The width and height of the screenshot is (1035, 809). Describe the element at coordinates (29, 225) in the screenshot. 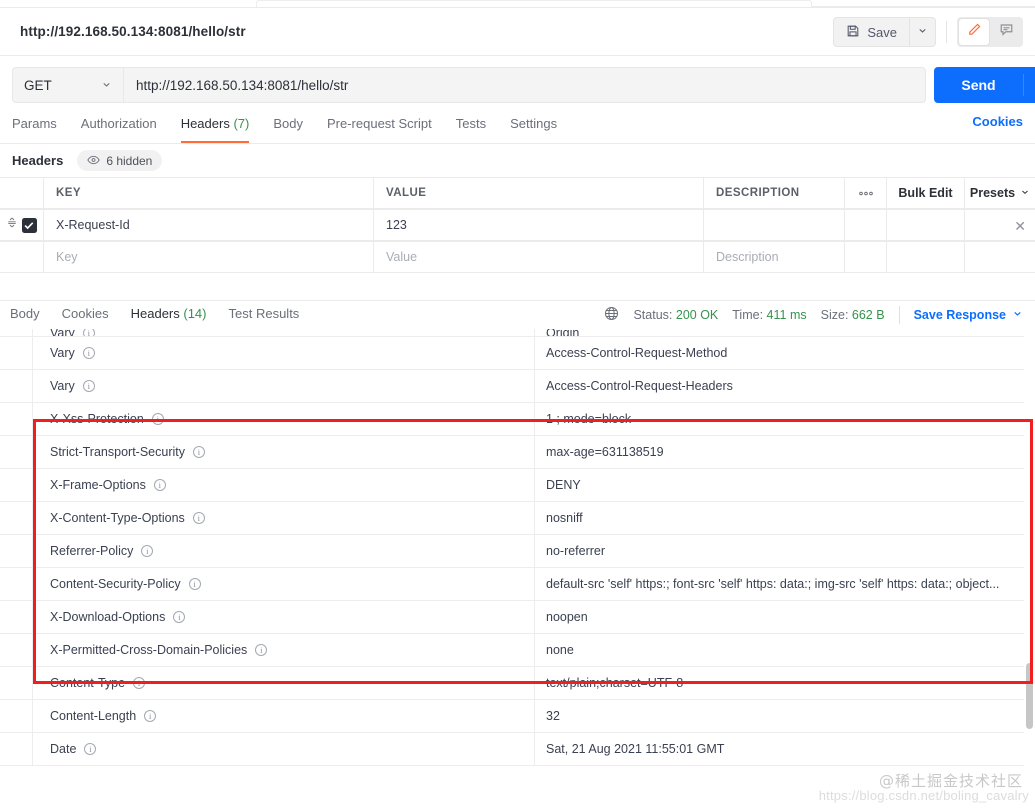

I see `row-checkbox` at that location.